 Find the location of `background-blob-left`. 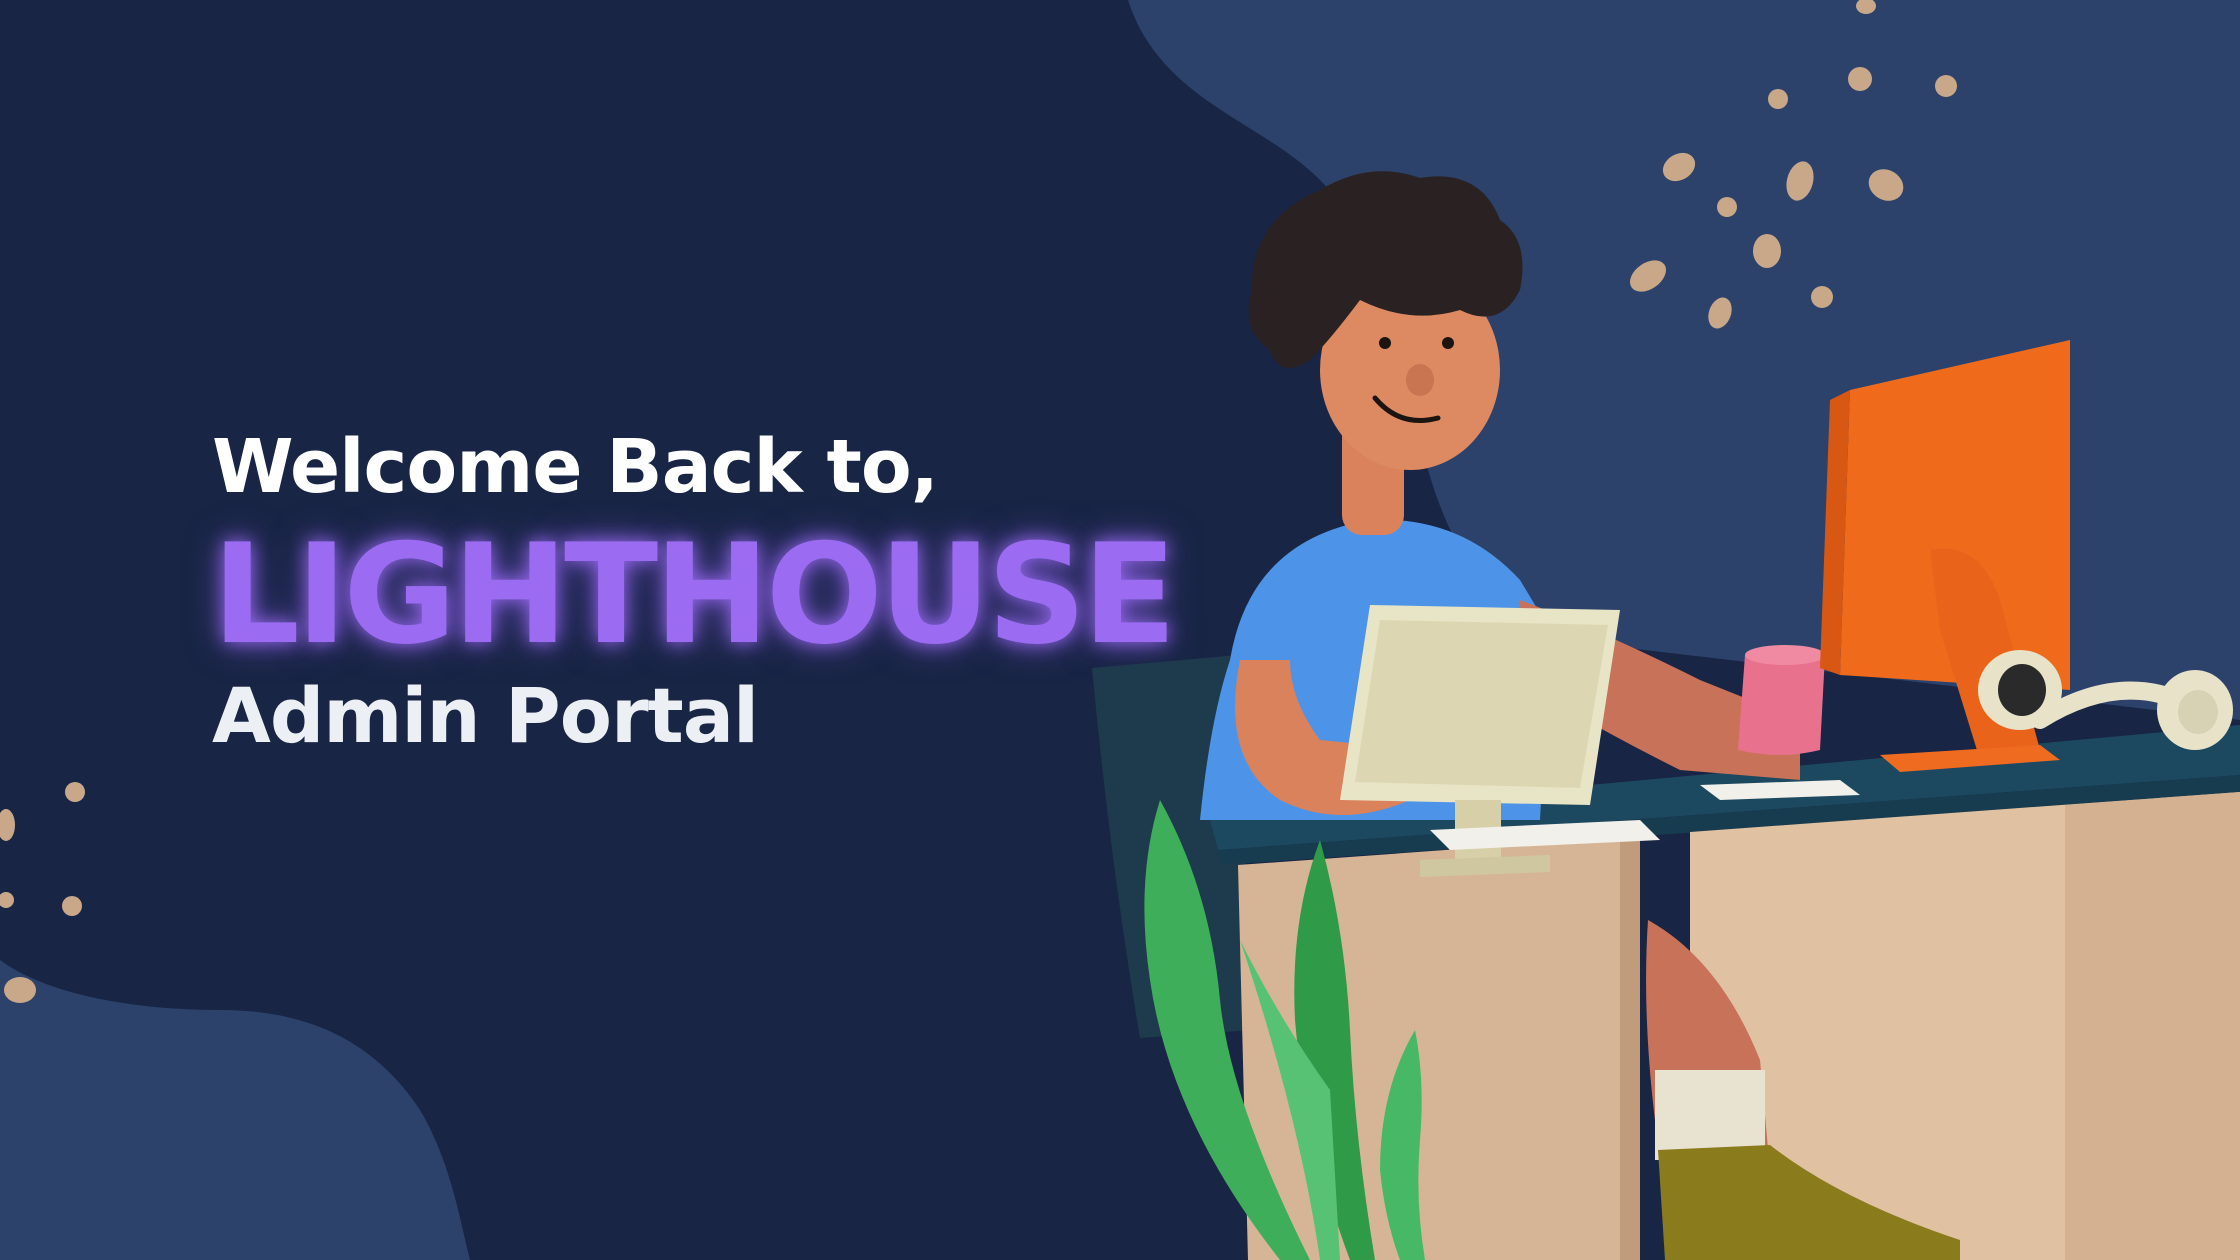

background-blob-left is located at coordinates (235, 1110).